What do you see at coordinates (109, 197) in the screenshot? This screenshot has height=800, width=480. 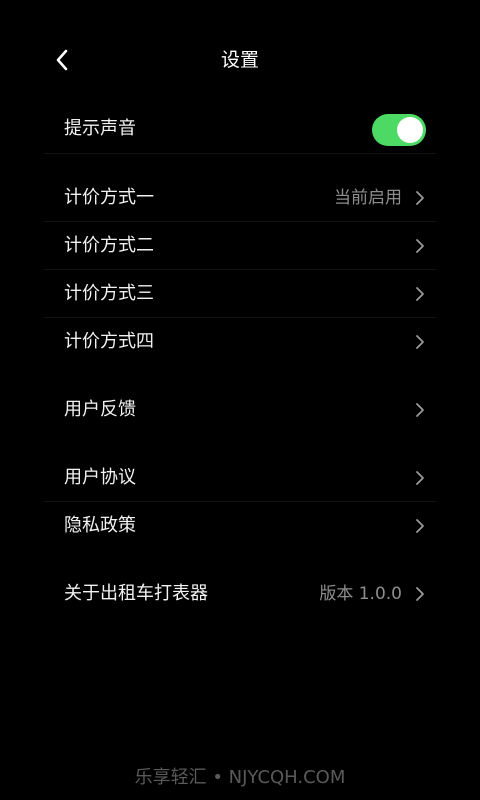 I see `row-pricing-1-label: 计价方式一` at bounding box center [109, 197].